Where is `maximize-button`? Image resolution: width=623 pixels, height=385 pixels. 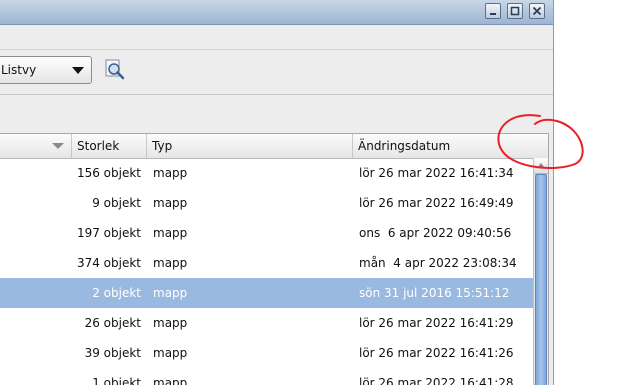 maximize-button is located at coordinates (515, 11).